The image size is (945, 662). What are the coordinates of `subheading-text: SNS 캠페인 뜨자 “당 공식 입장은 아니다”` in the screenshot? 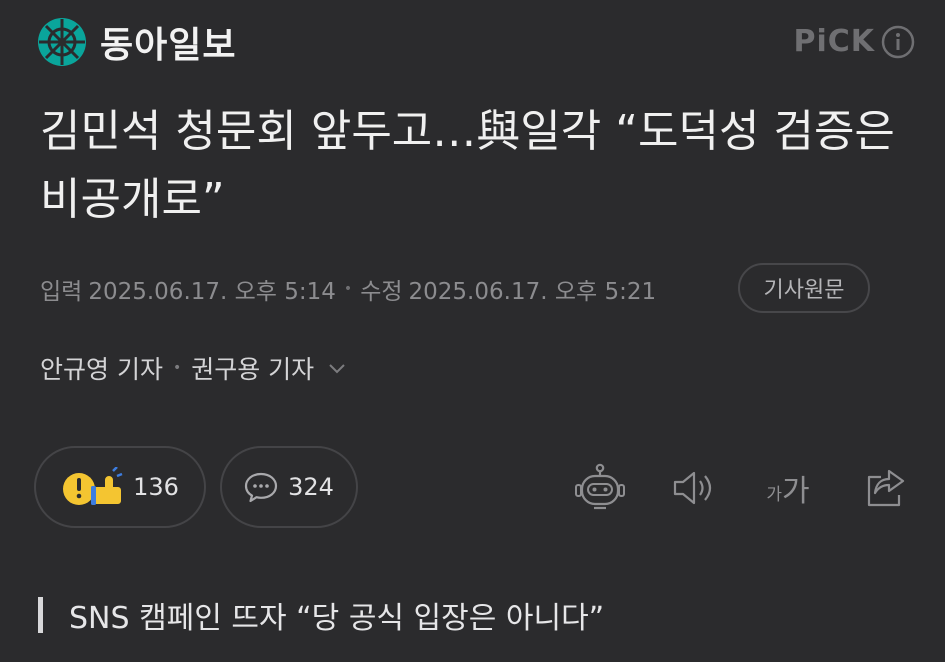 It's located at (337, 618).